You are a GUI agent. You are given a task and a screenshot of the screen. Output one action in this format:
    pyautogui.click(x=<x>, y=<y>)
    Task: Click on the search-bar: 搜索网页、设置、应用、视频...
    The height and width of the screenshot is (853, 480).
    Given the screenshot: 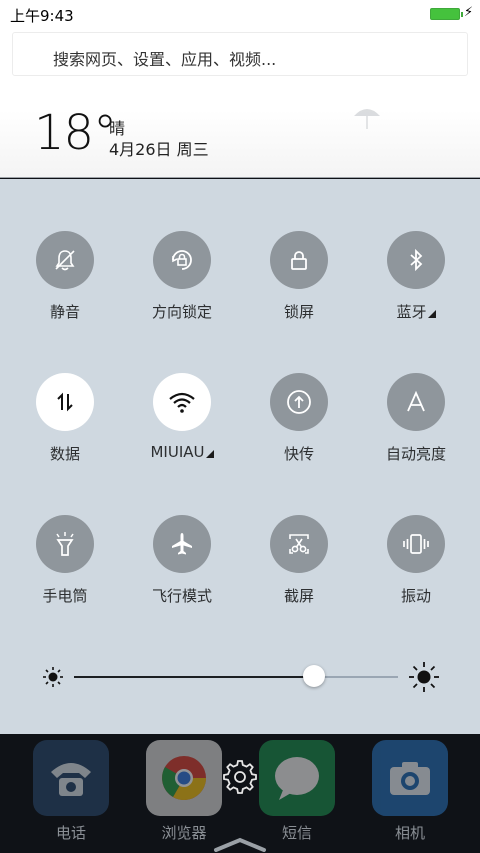 What is the action you would take?
    pyautogui.click(x=240, y=54)
    